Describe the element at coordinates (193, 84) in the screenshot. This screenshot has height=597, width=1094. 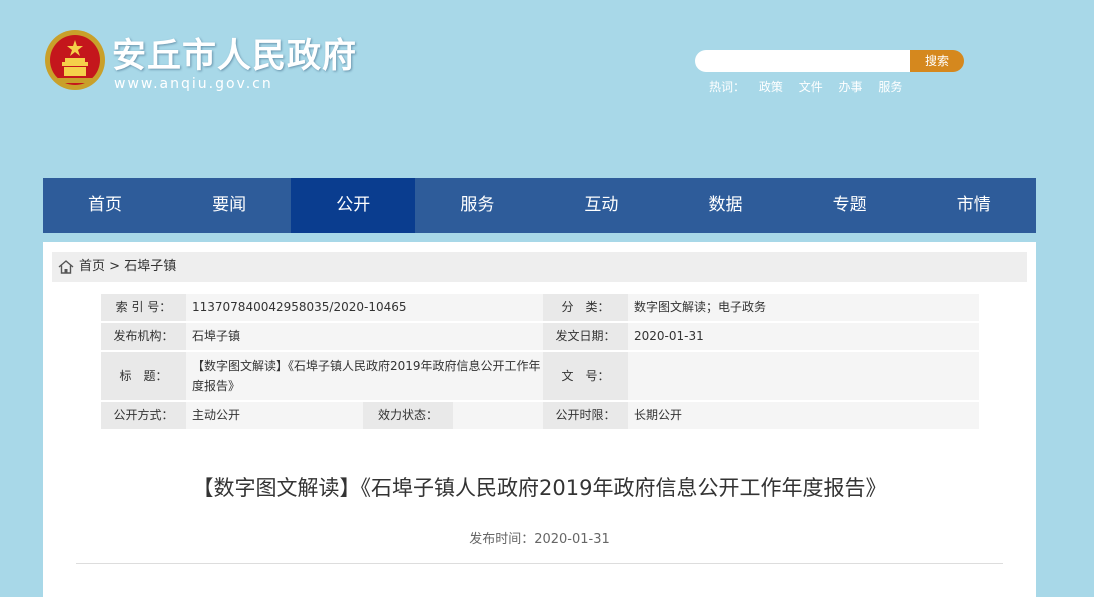
I see `site-url: www.anqiu.gov.cn` at that location.